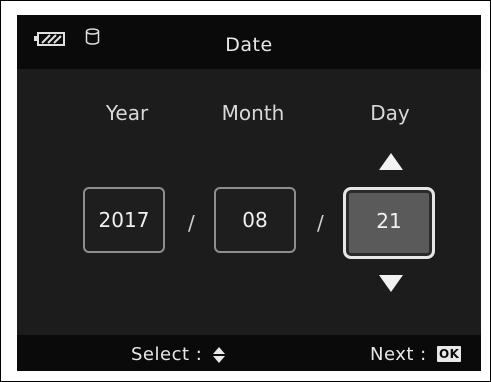 Image resolution: width=491 pixels, height=382 pixels. What do you see at coordinates (391, 283) in the screenshot?
I see `decrease-arrow-icon` at bounding box center [391, 283].